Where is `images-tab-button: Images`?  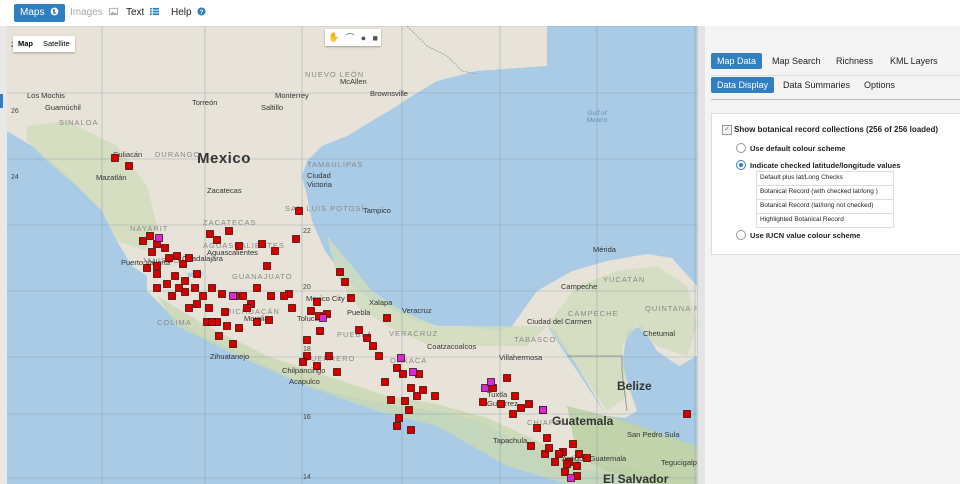
images-tab-button: Images is located at coordinates (94, 13).